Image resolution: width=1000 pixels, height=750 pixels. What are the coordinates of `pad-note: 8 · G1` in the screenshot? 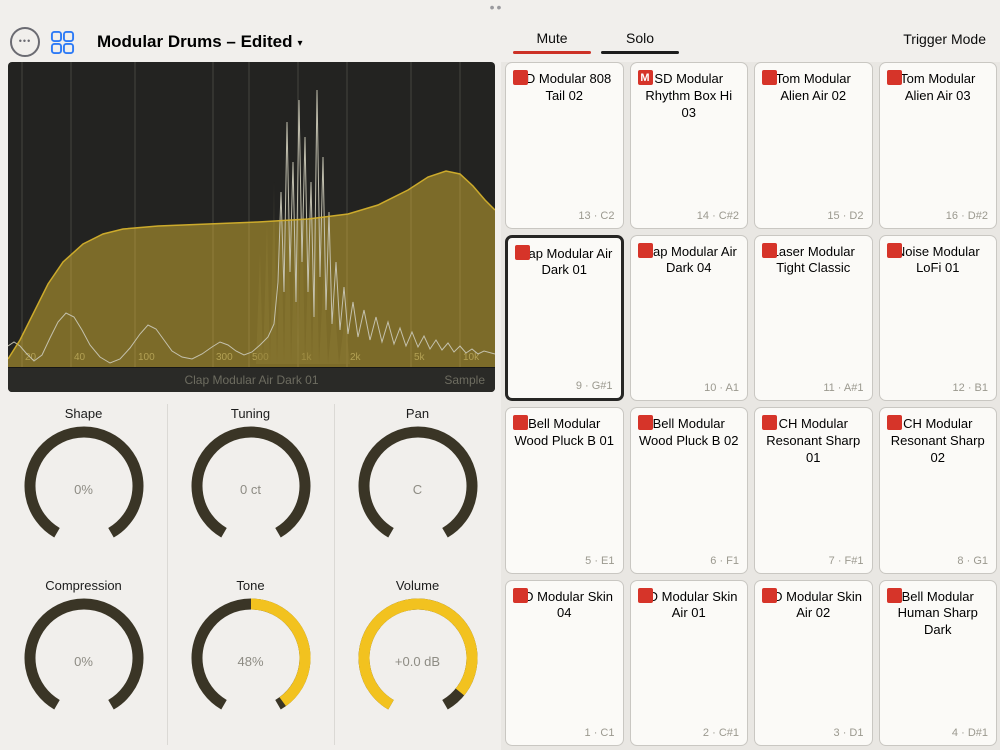 It's located at (972, 560).